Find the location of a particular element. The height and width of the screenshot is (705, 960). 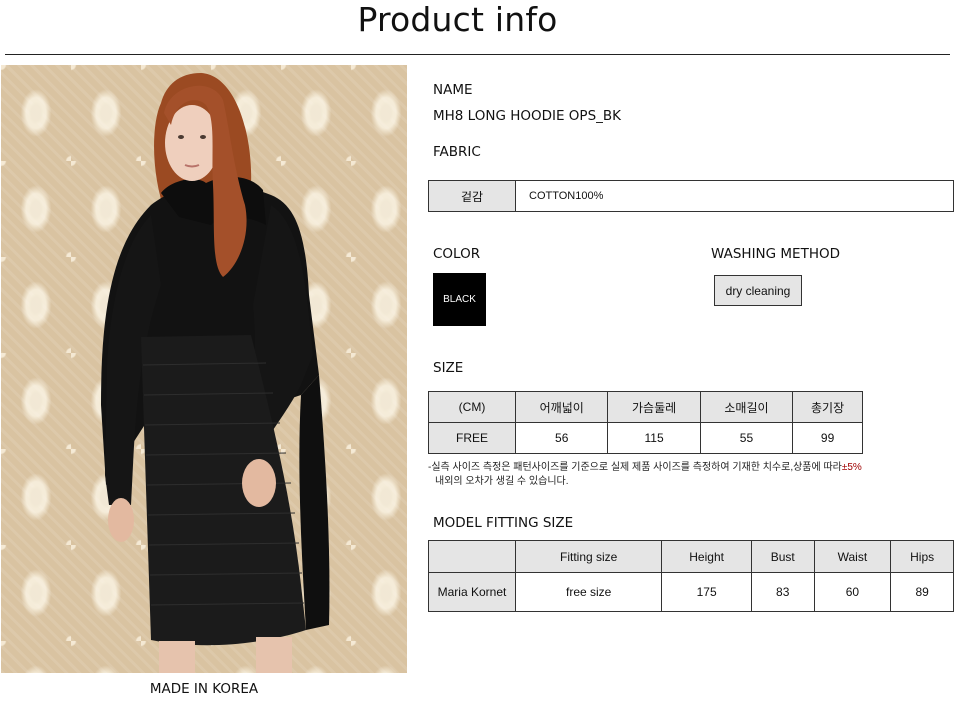

fitting-header-bust: Bust is located at coordinates (782, 556).